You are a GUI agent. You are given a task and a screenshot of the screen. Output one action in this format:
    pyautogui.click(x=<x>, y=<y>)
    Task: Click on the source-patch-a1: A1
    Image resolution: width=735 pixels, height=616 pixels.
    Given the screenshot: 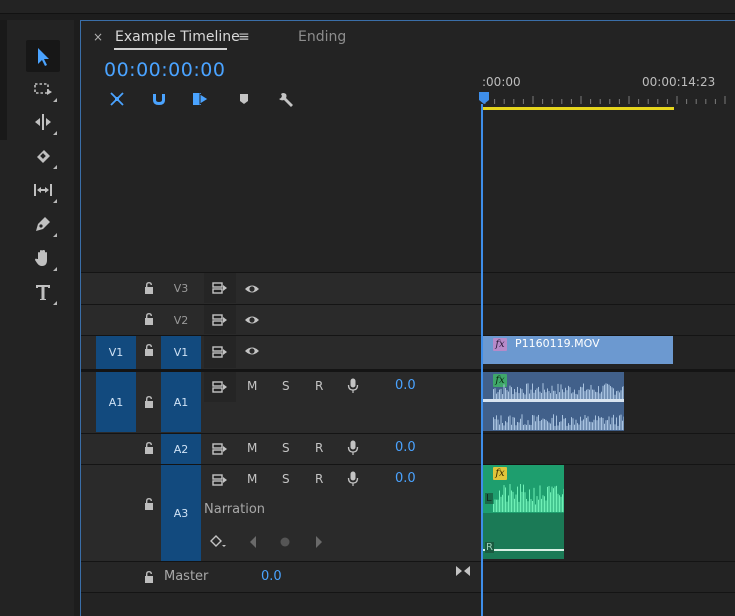 What is the action you would take?
    pyautogui.click(x=116, y=402)
    